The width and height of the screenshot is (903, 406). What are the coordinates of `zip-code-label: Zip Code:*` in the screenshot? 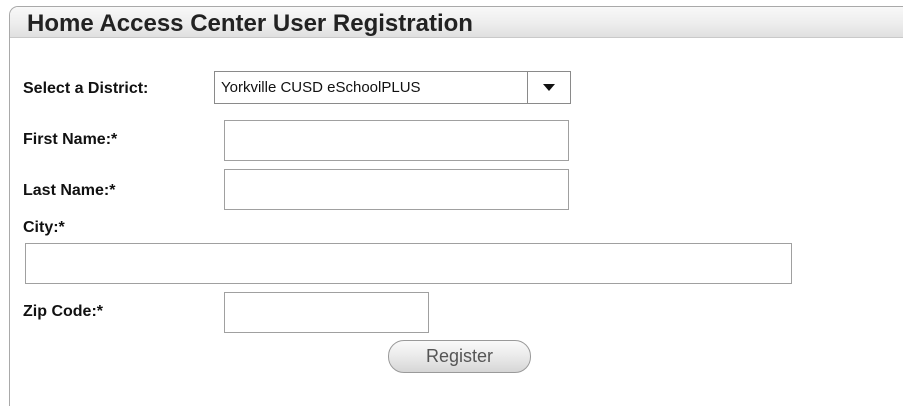 It's located at (63, 311).